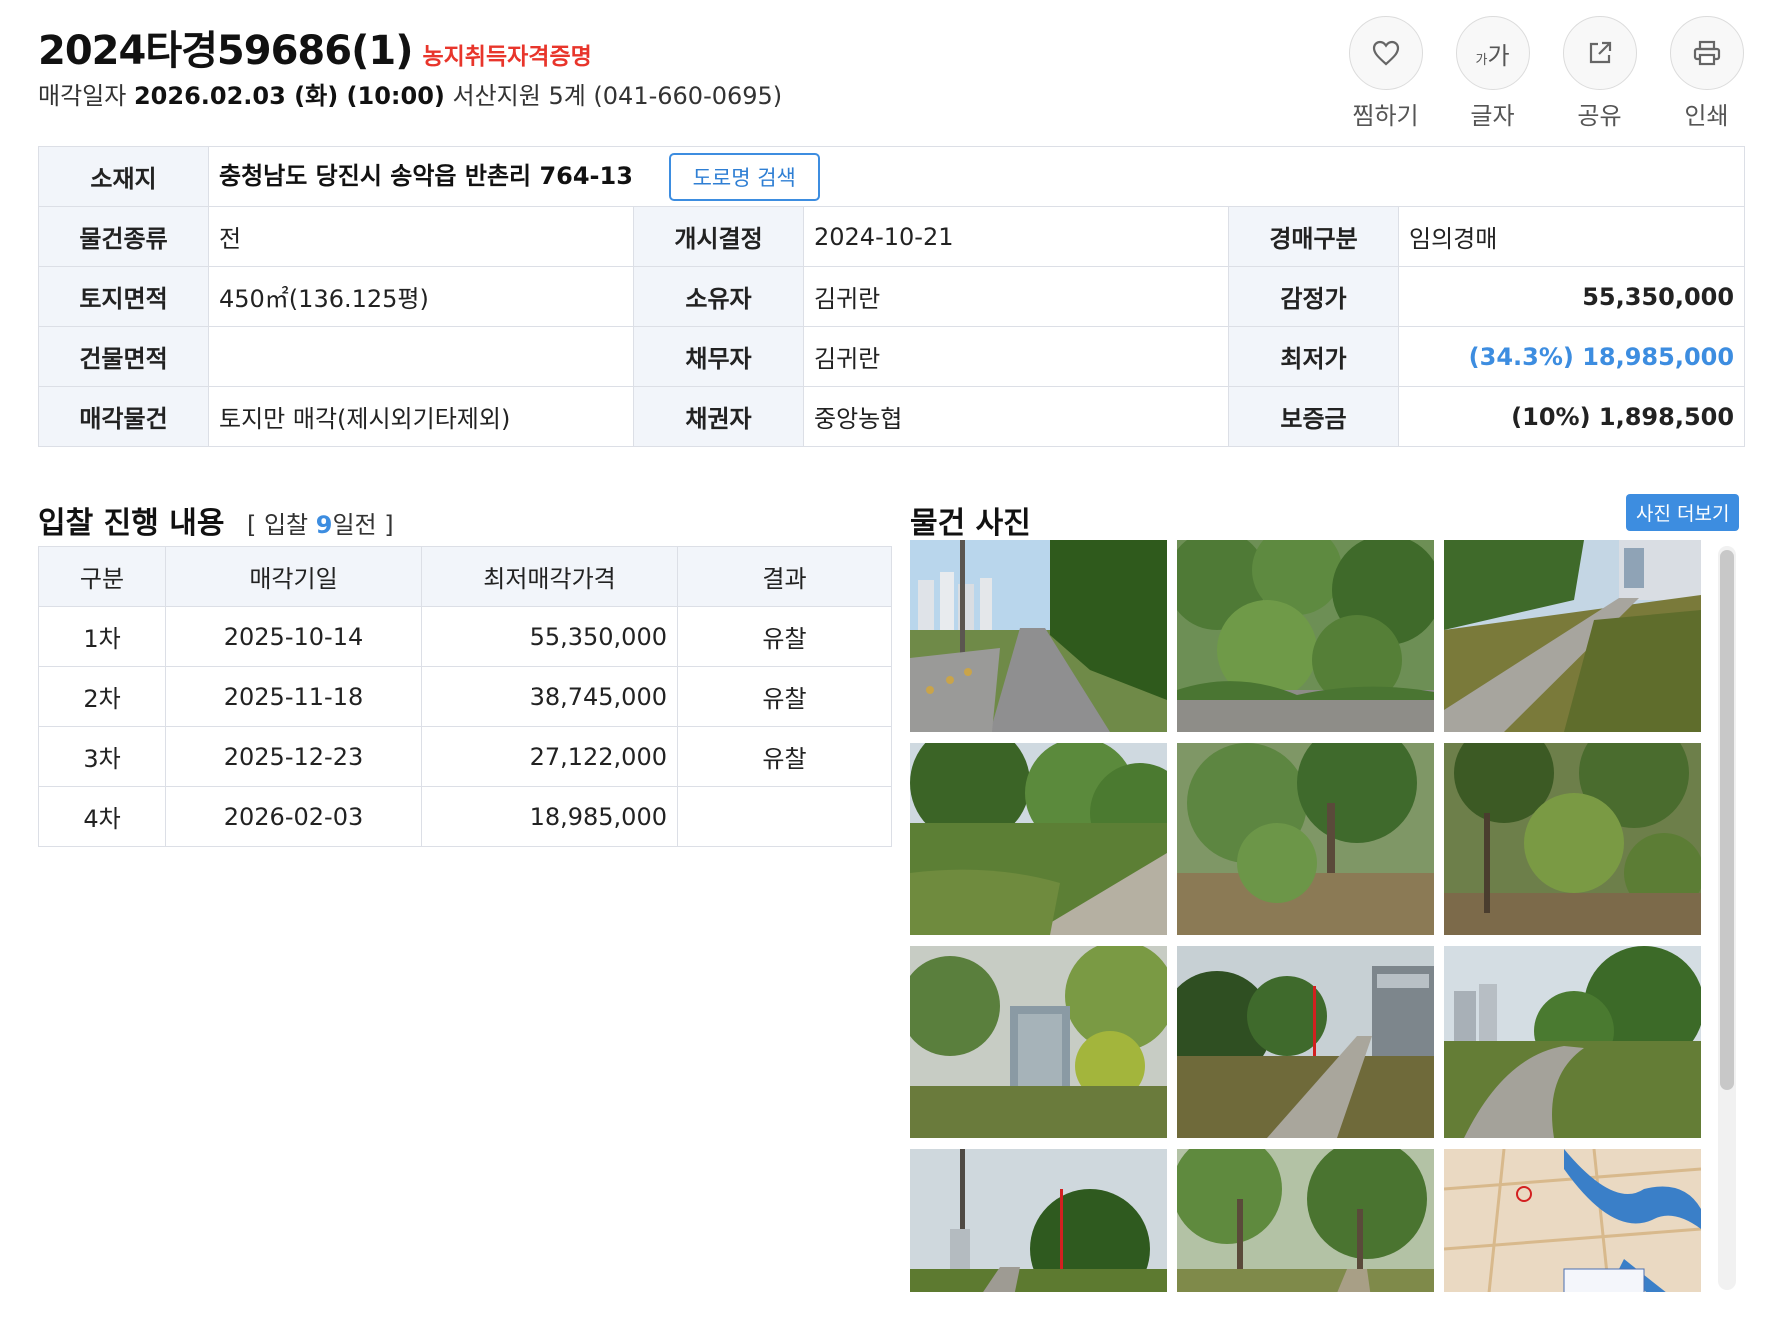  Describe the element at coordinates (892, 176) in the screenshot. I see `location-row: 소재지 충청남도 당진시 송악읍 반촌리 764-13 도로명 검색` at that location.